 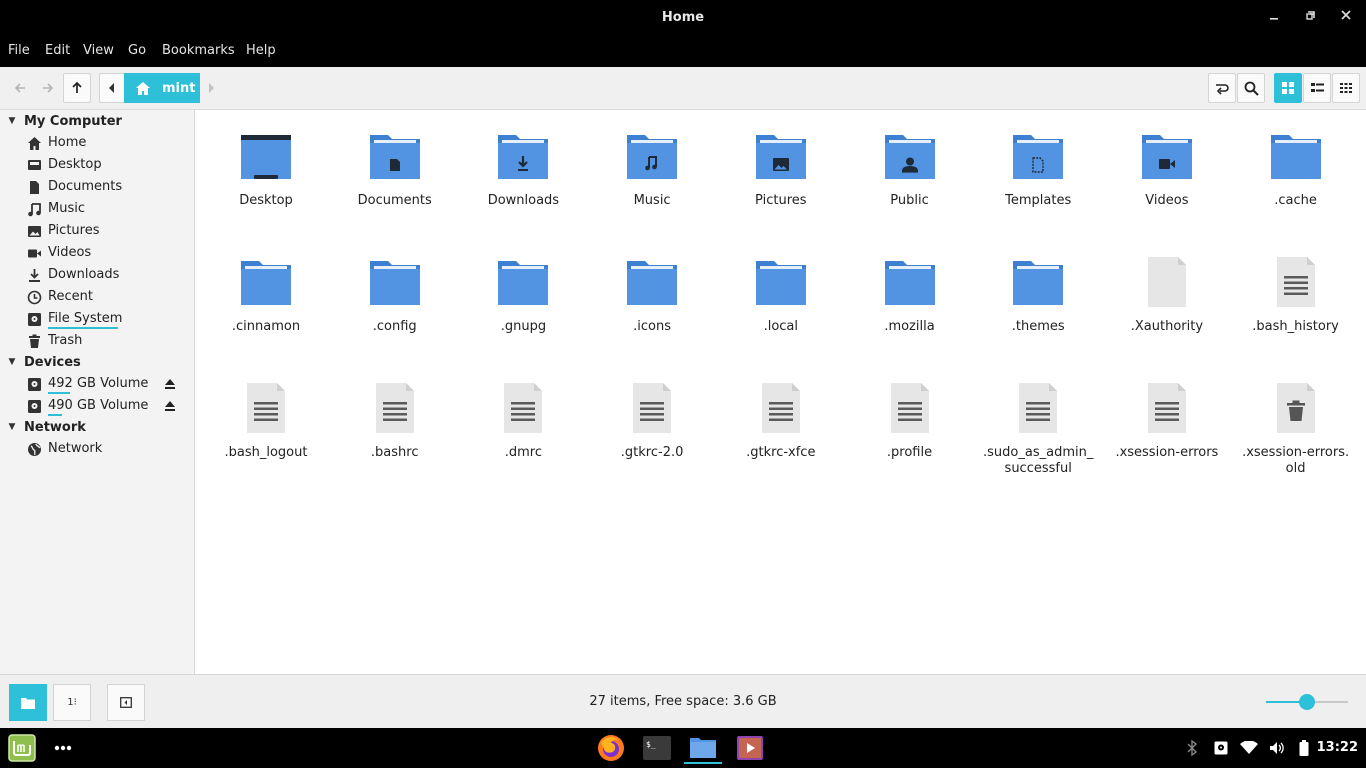 What do you see at coordinates (1038, 460) in the screenshot?
I see `file-name: .sudo_as_admin_ successful` at bounding box center [1038, 460].